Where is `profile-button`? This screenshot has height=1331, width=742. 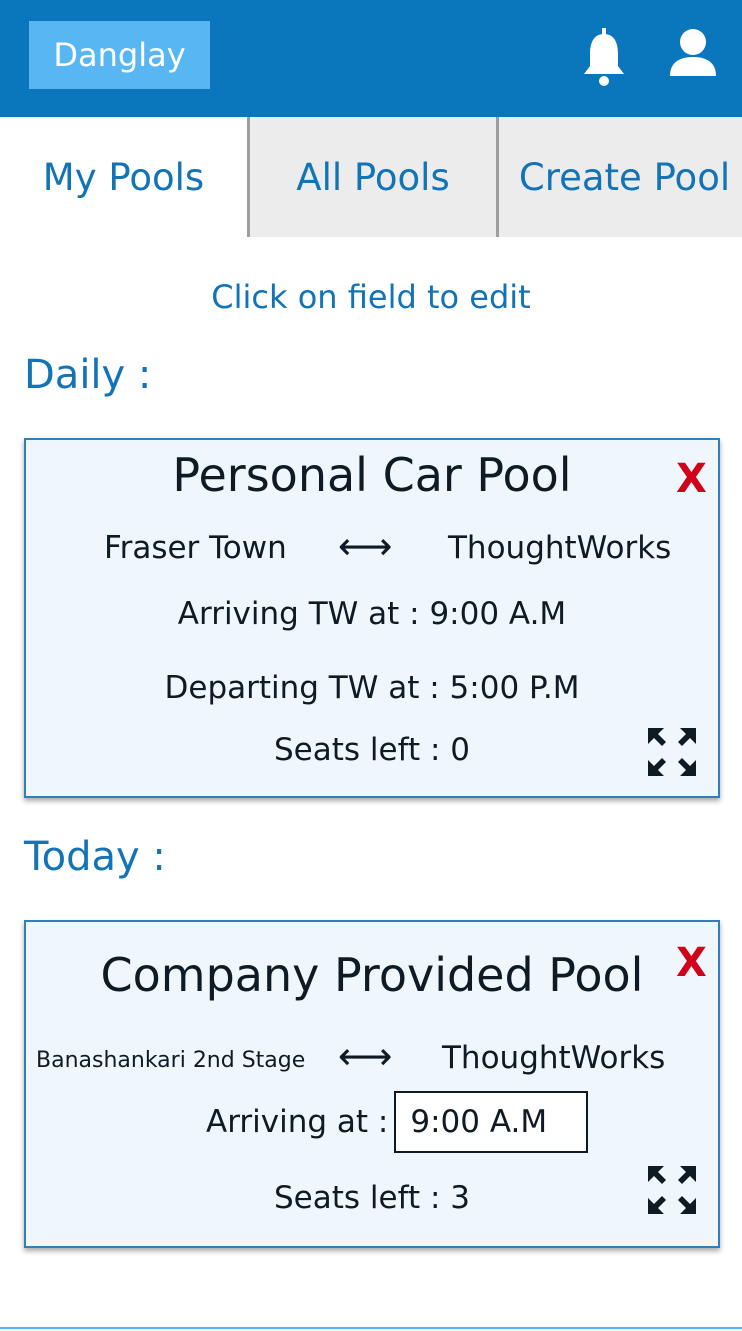
profile-button is located at coordinates (693, 53).